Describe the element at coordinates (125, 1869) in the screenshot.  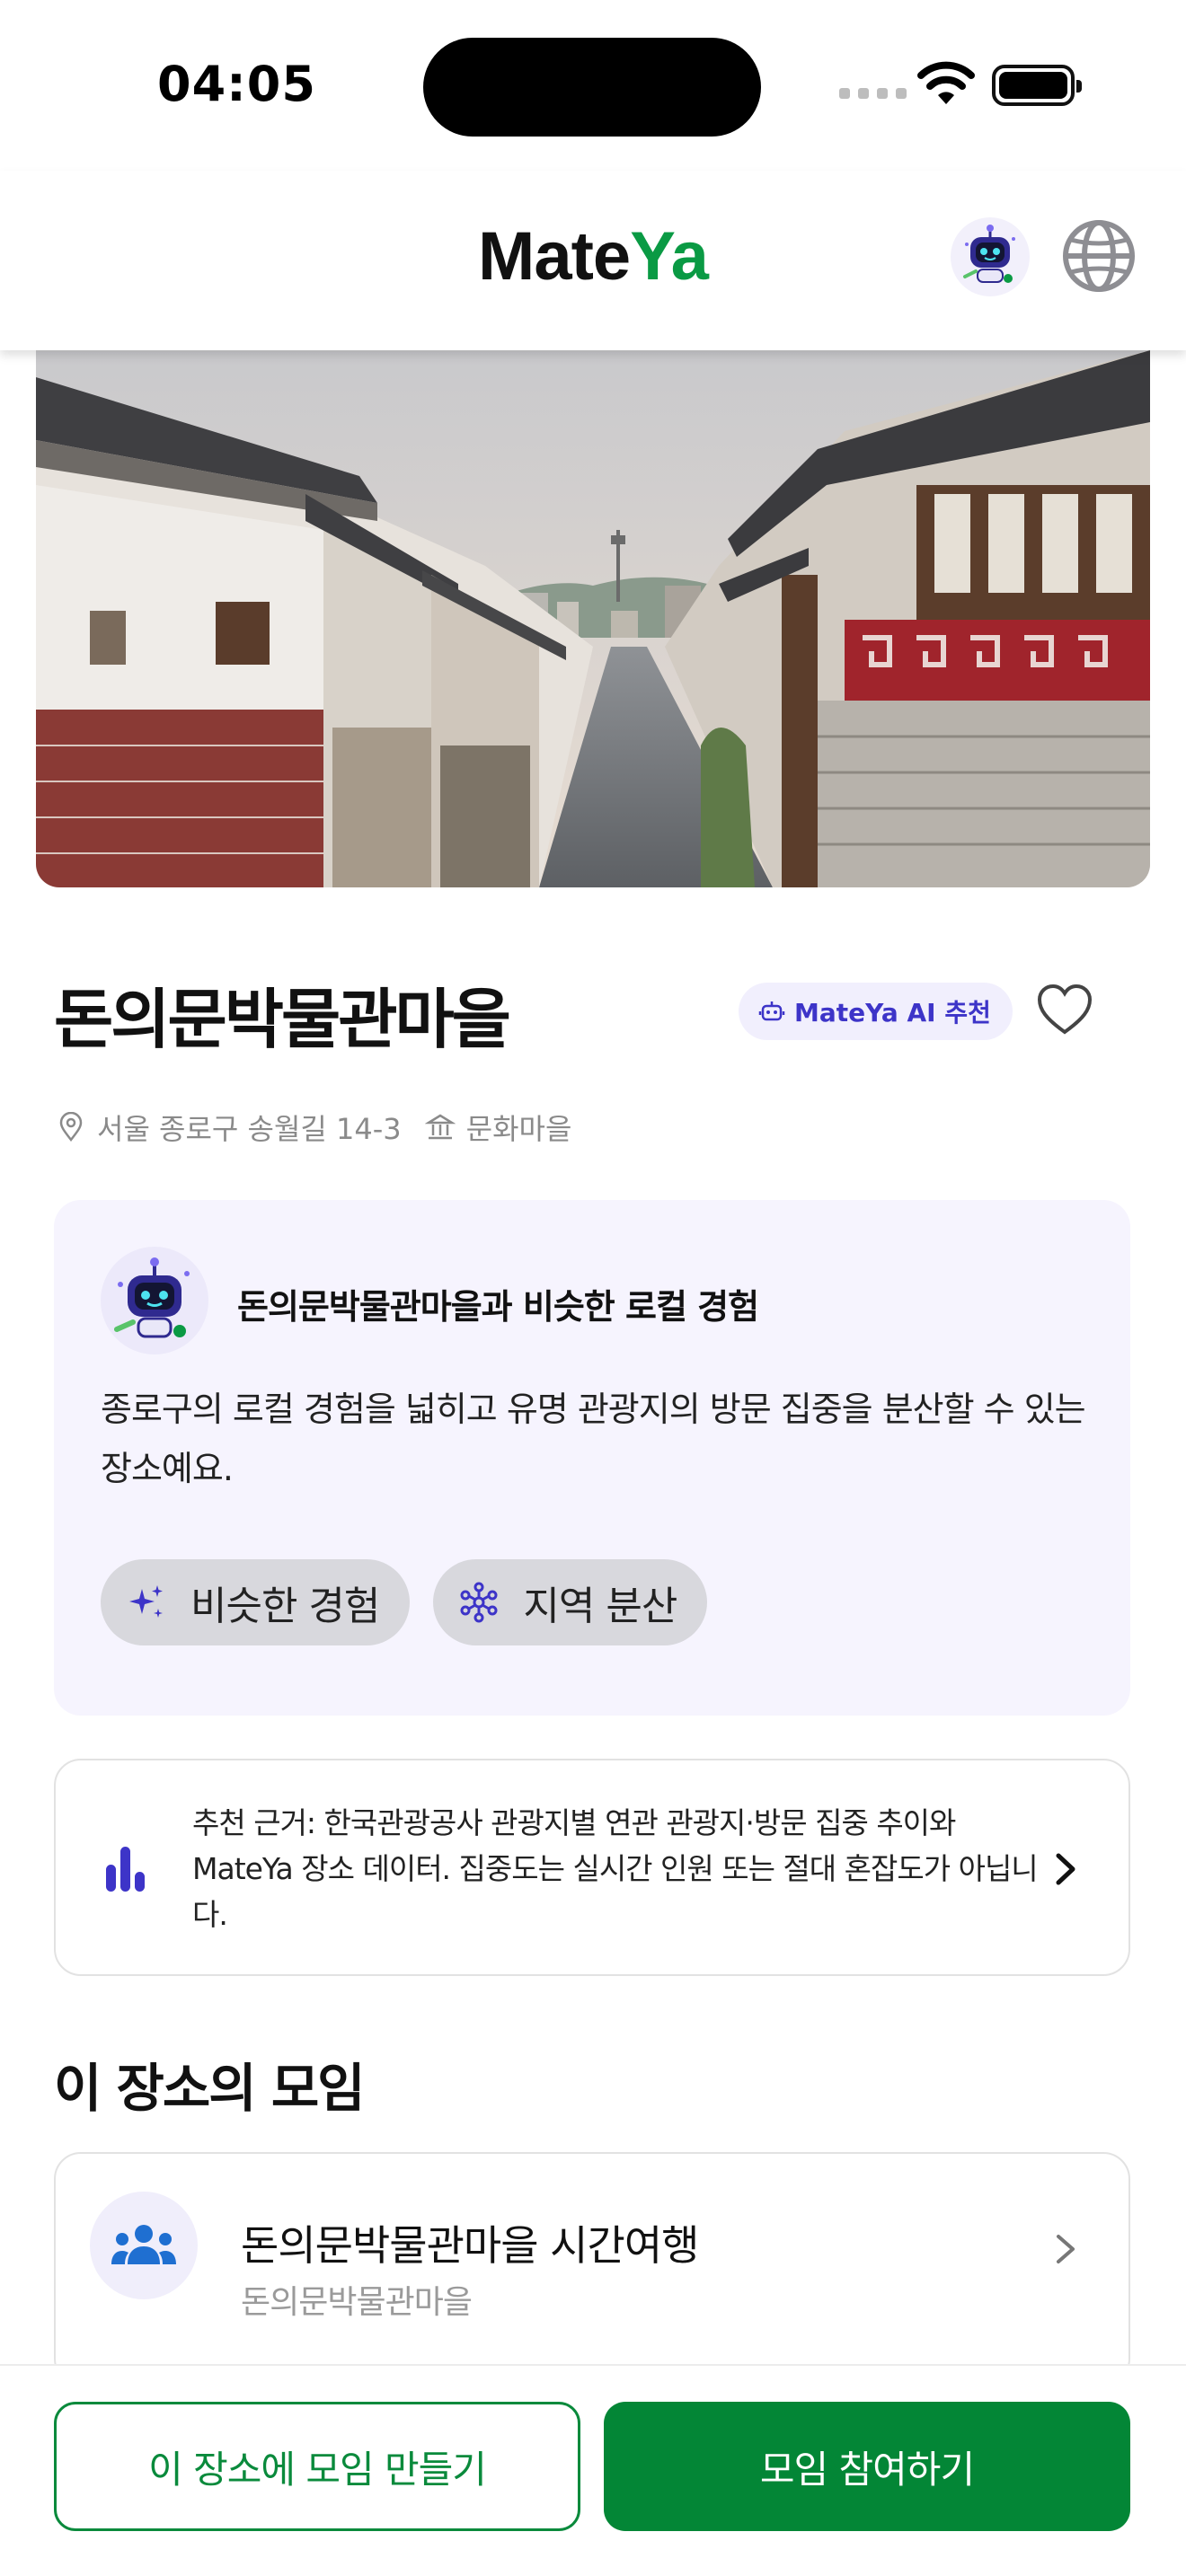
I see `bar-chart-icon` at that location.